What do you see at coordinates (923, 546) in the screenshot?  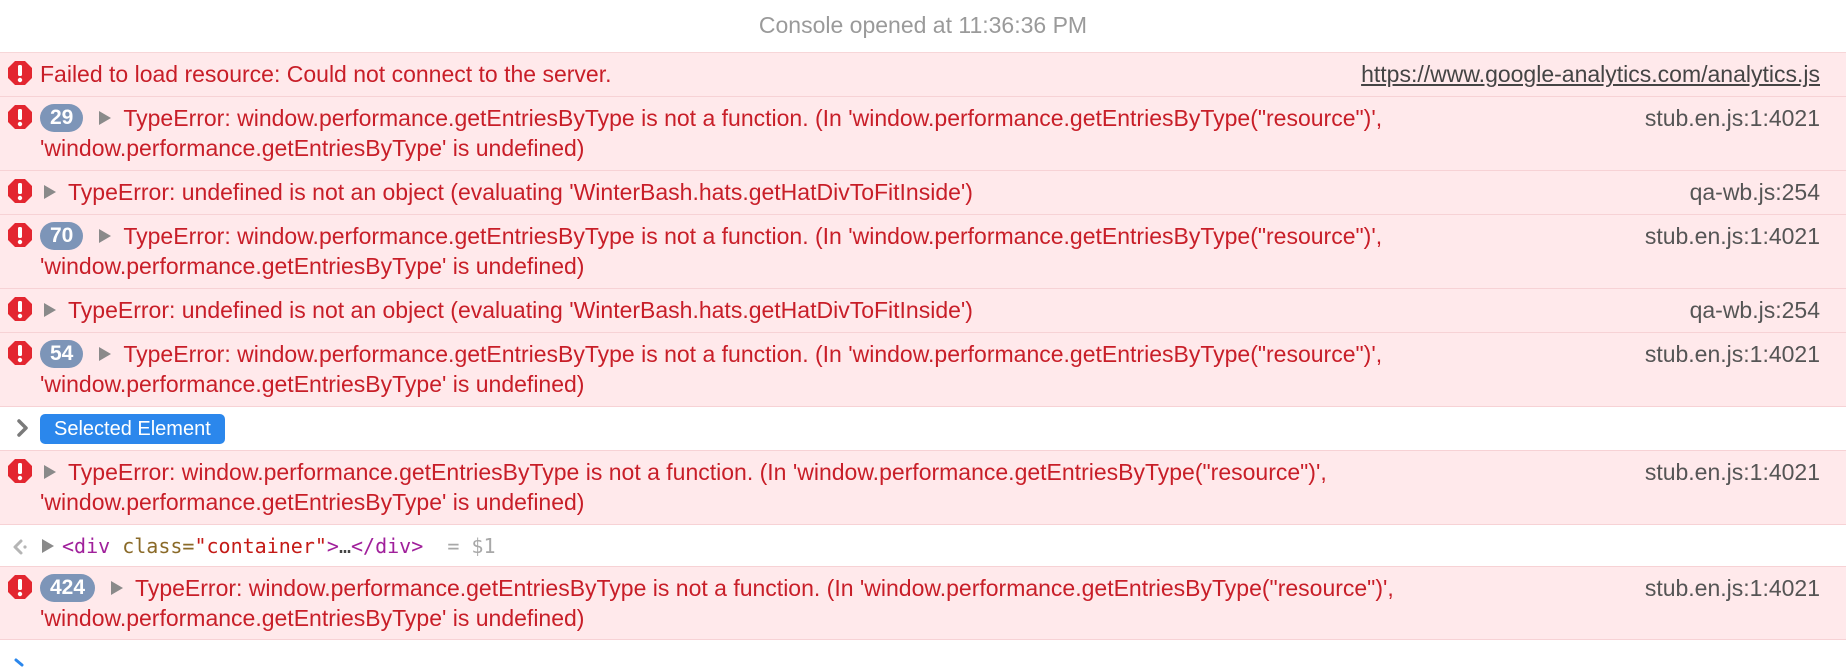 I see `evaluation-result-row: <div class= "container" >… </div> = $1` at bounding box center [923, 546].